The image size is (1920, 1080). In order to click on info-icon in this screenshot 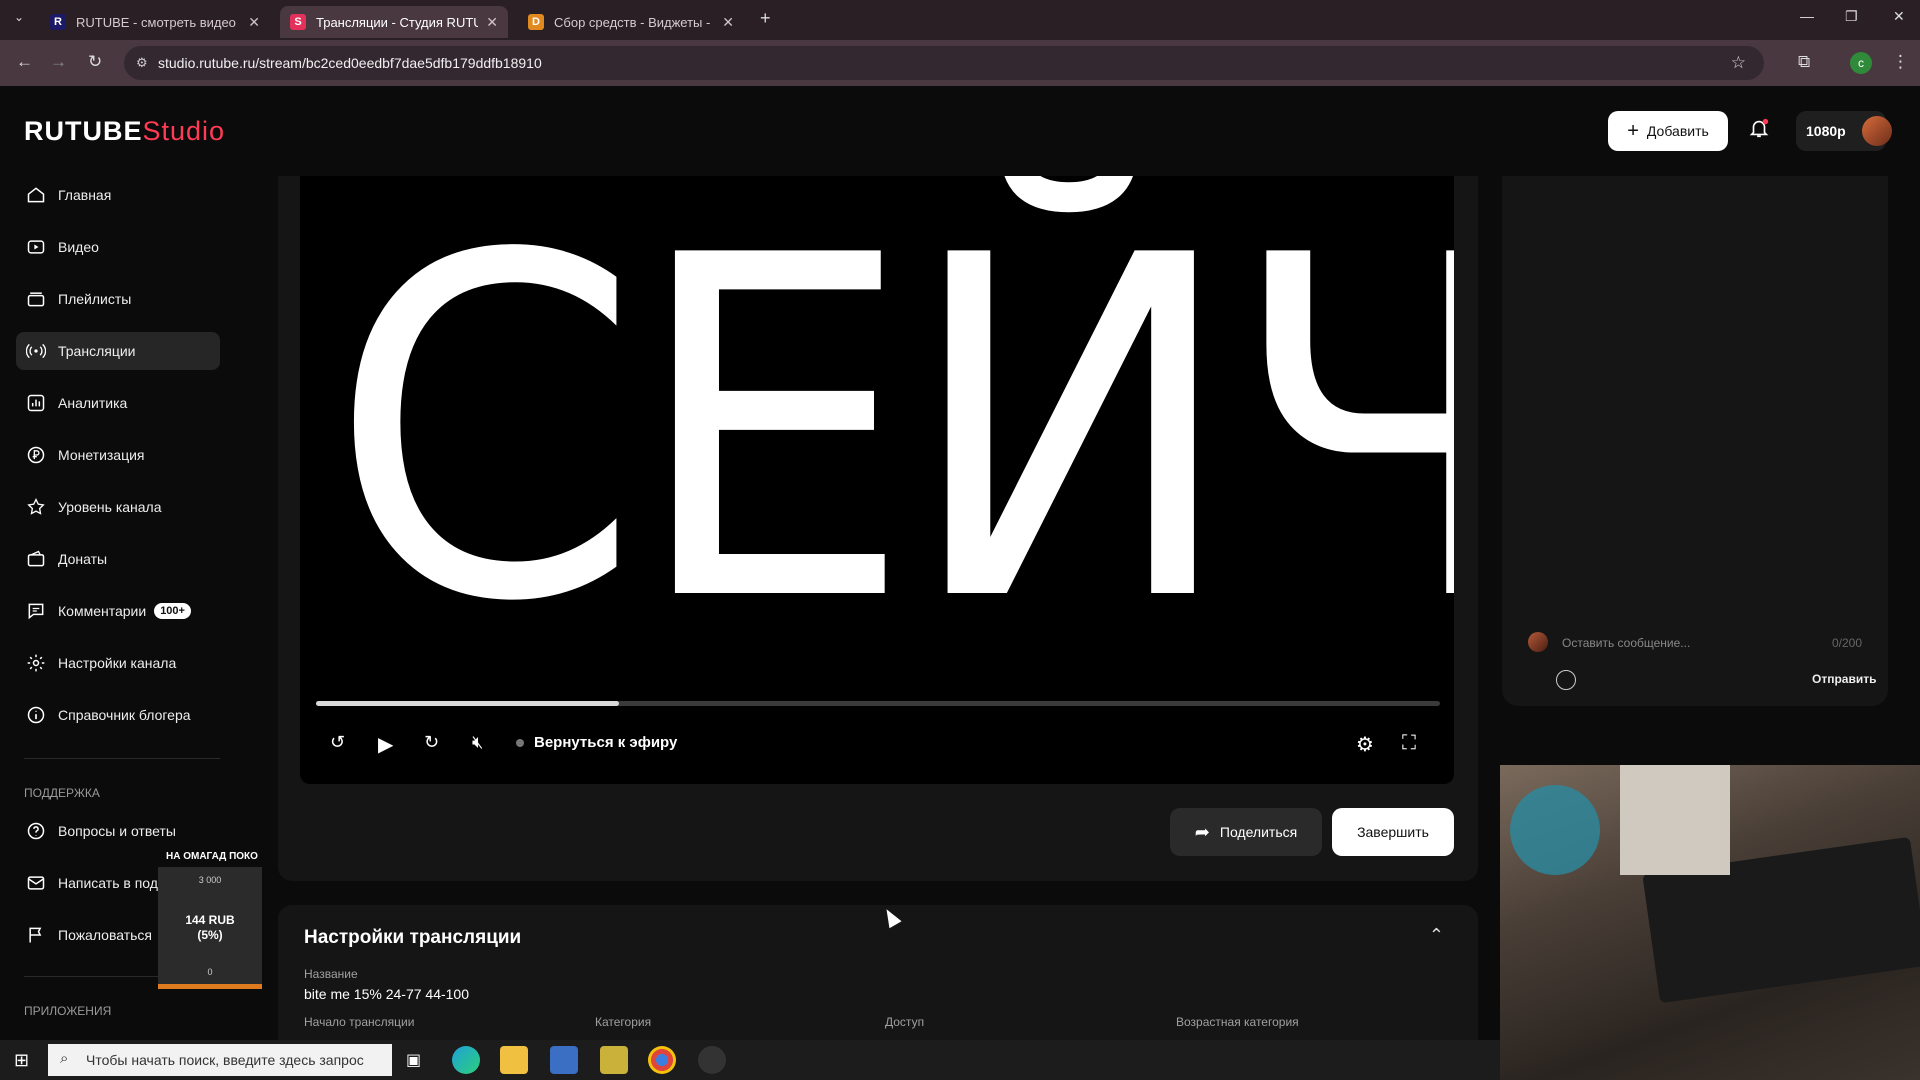, I will do `click(36, 715)`.